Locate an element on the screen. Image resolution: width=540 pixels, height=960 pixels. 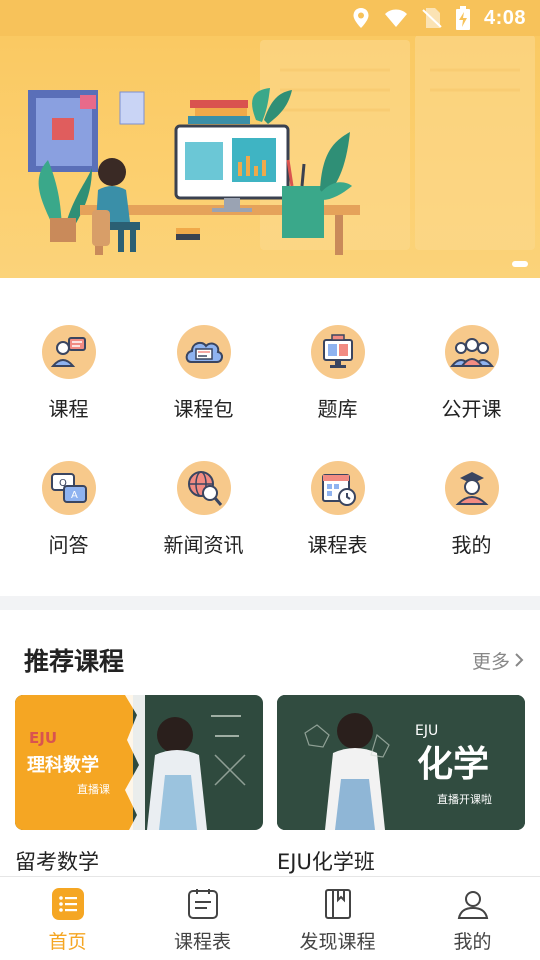
tab-label: 首页 is located at coordinates (67, 942).